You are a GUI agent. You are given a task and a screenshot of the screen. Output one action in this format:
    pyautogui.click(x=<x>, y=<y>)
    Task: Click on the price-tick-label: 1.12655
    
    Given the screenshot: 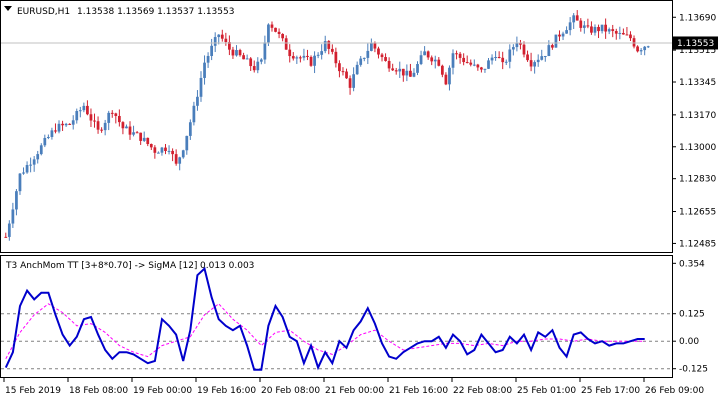 What is the action you would take?
    pyautogui.click(x=697, y=213)
    